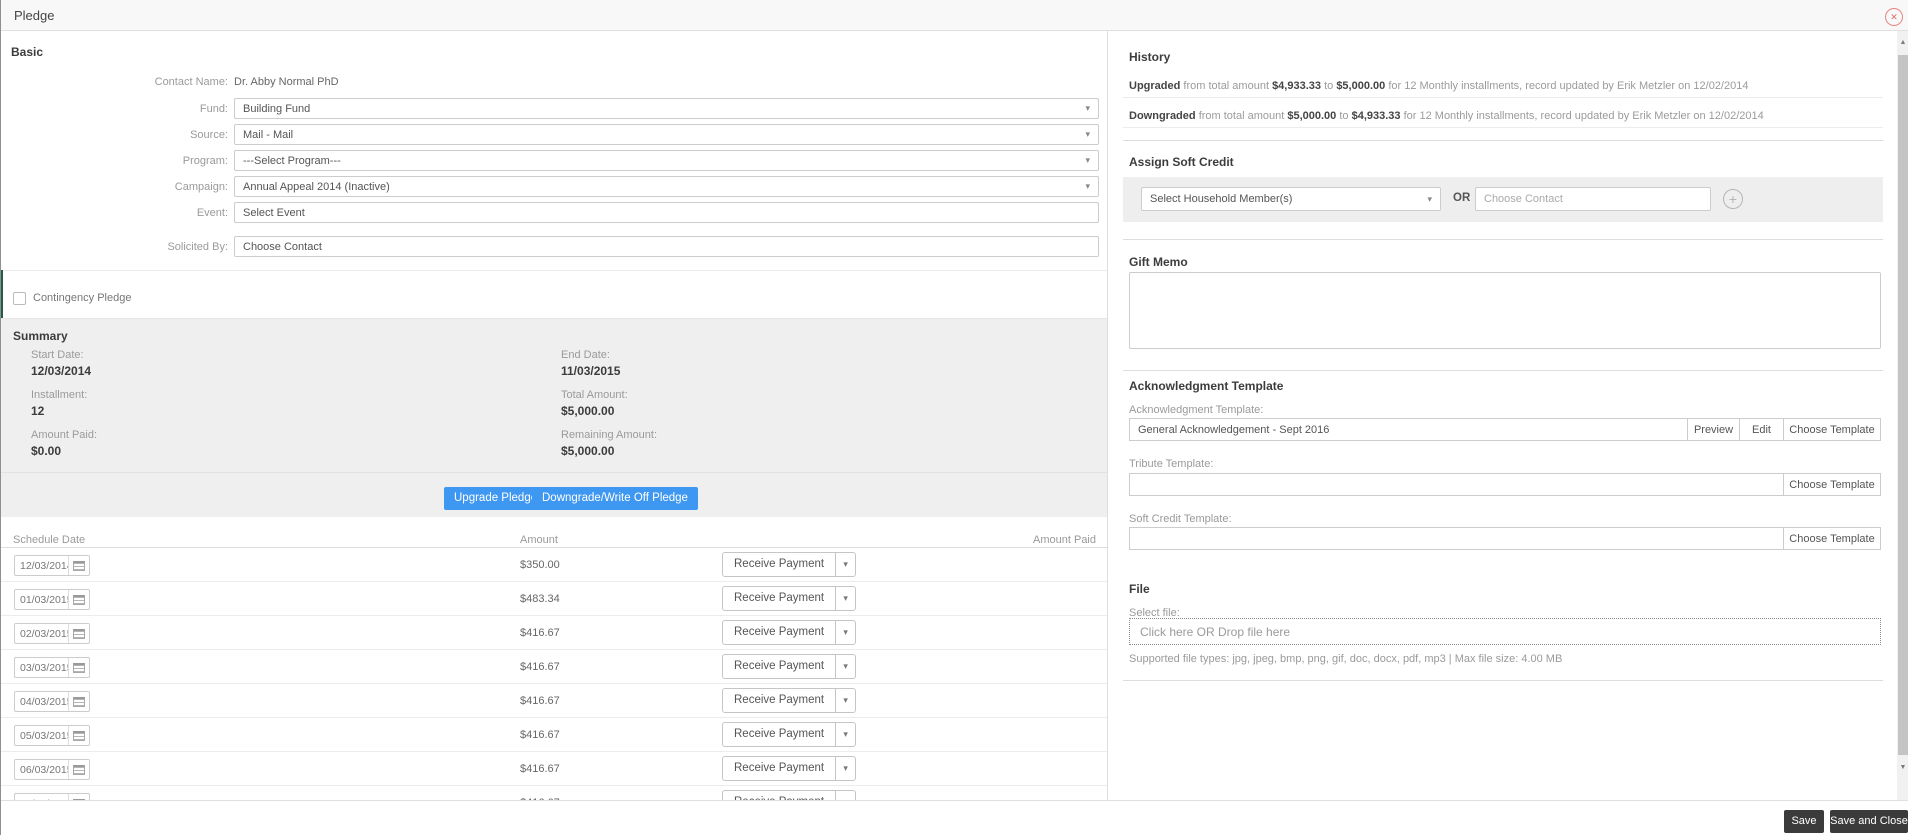 The height and width of the screenshot is (835, 1908). What do you see at coordinates (34, 15) in the screenshot?
I see `page-title: Pledge` at bounding box center [34, 15].